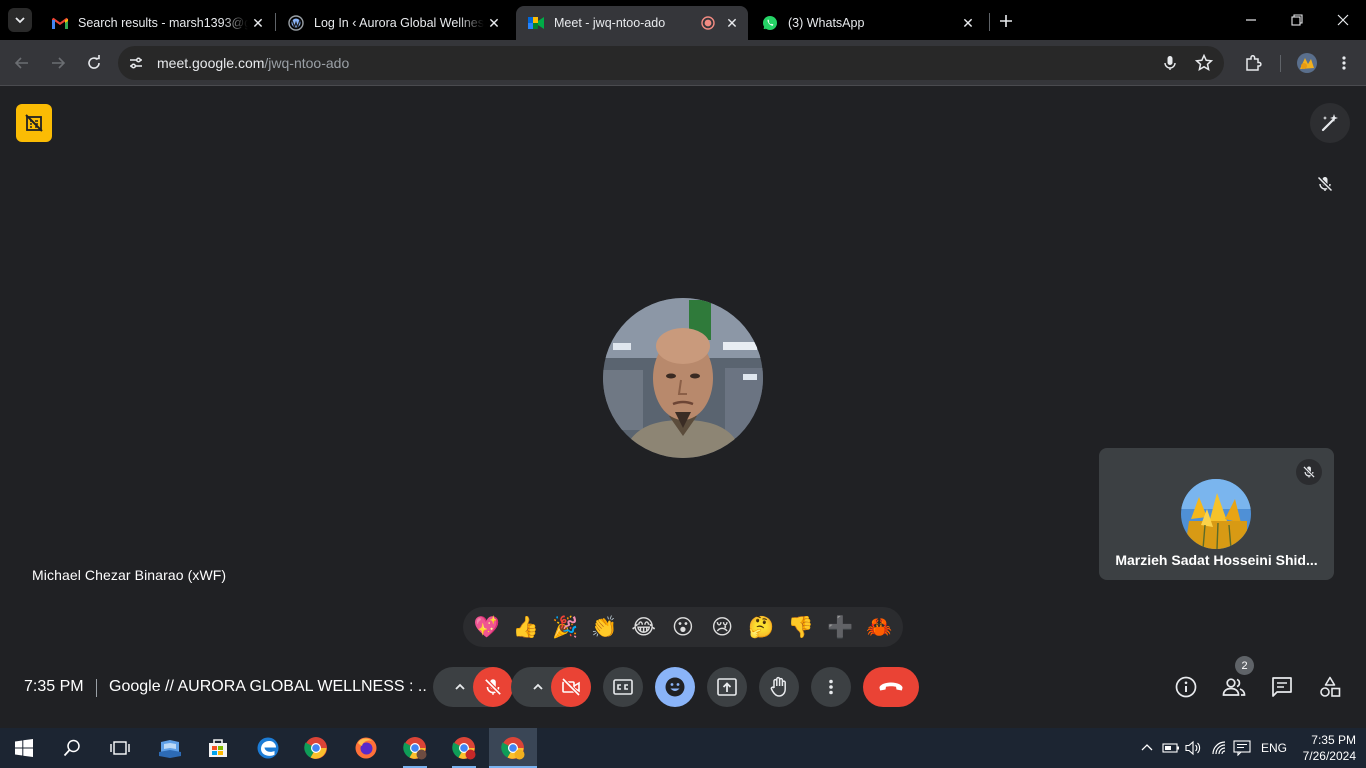 The width and height of the screenshot is (1366, 768). What do you see at coordinates (761, 627) in the screenshot?
I see `reaction-thinking: 🤔` at bounding box center [761, 627].